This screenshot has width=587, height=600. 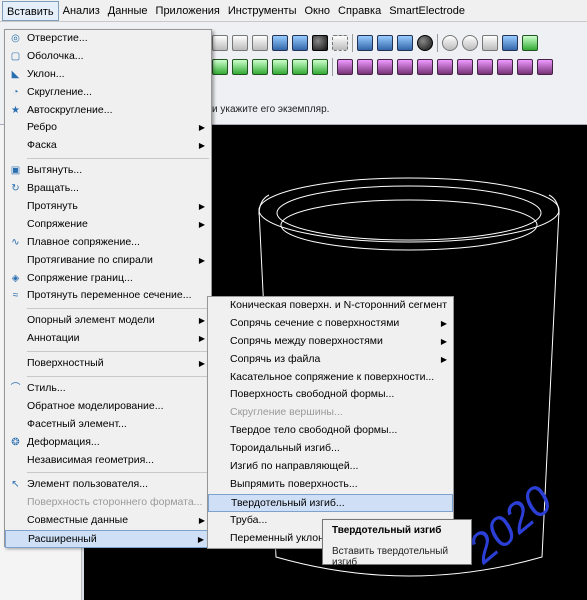 I want to click on view-cube-2-icon, so click(x=240, y=67).